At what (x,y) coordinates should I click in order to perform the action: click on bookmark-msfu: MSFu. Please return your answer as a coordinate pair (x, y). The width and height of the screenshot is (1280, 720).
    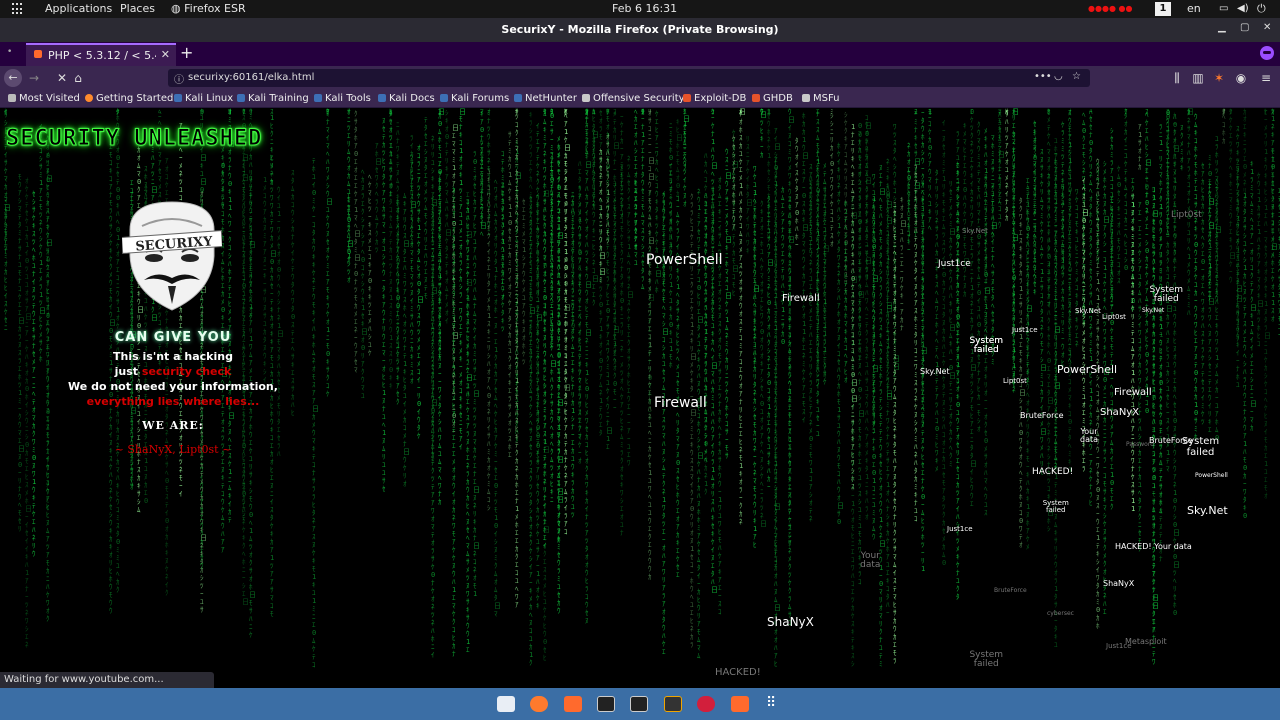
    Looking at the image, I should click on (821, 98).